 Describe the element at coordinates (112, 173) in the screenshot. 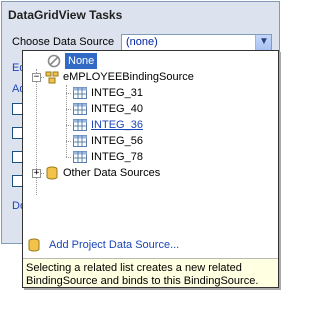

I see `tree-item-label: Other Data Sources` at that location.